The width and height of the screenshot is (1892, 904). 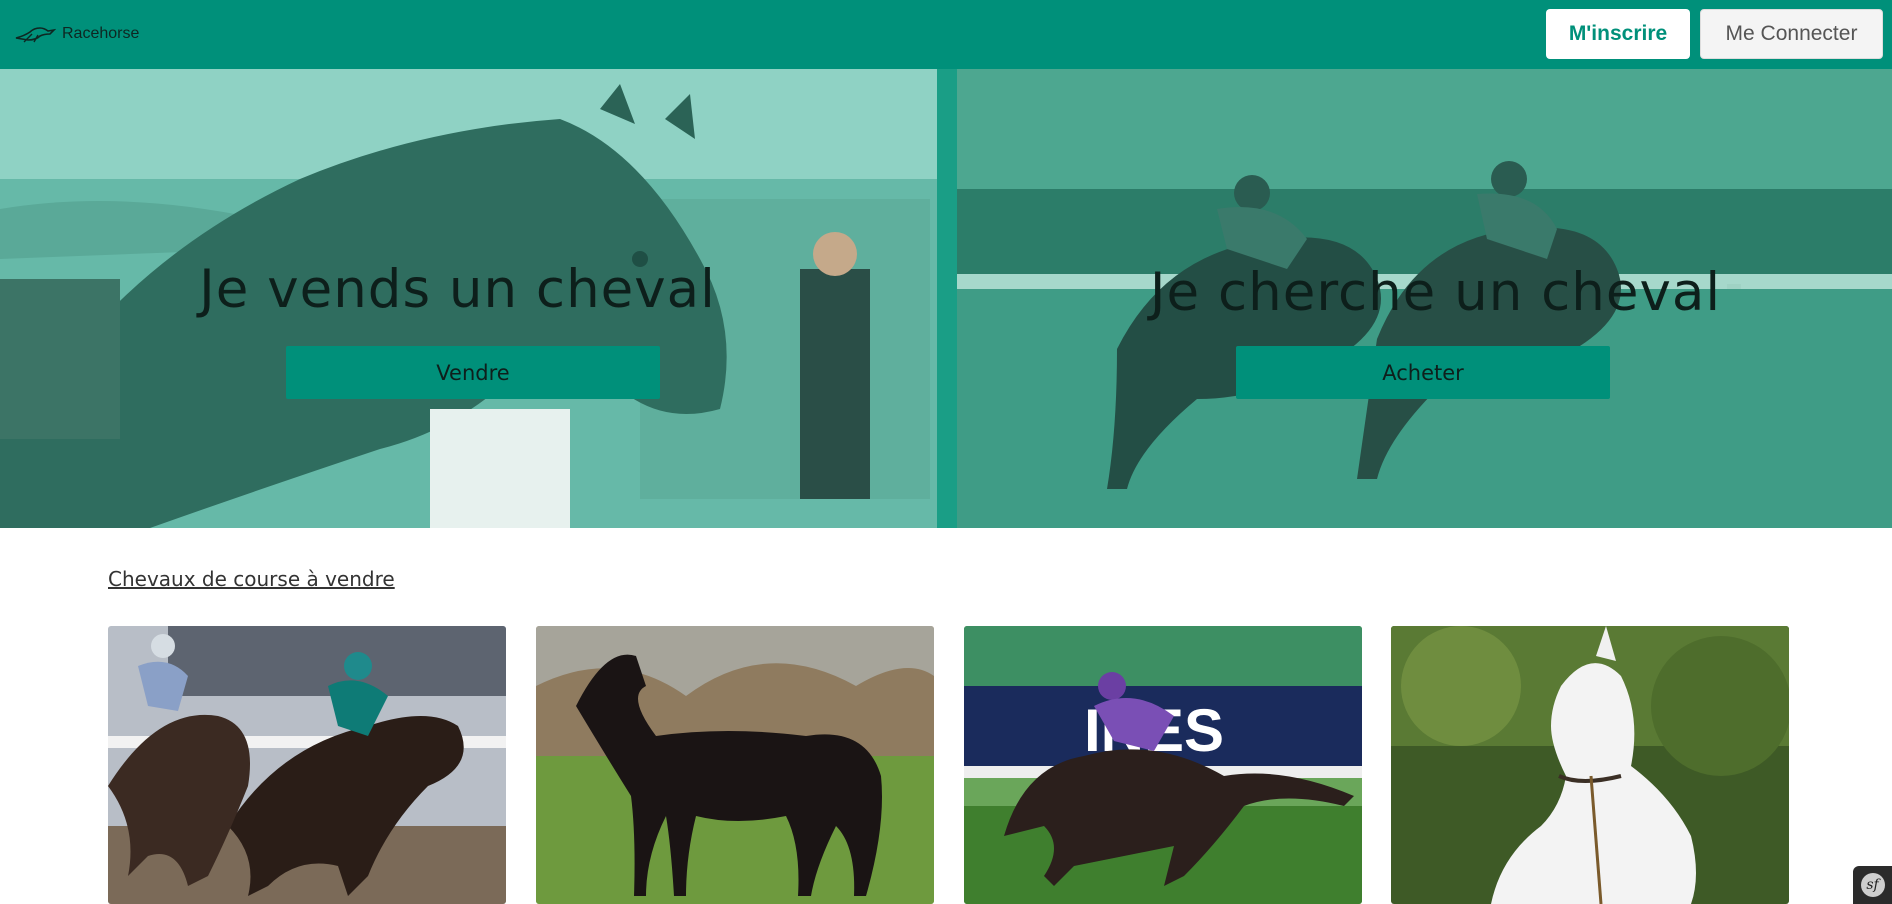 I want to click on dark-horse-standing-image, so click(x=735, y=765).